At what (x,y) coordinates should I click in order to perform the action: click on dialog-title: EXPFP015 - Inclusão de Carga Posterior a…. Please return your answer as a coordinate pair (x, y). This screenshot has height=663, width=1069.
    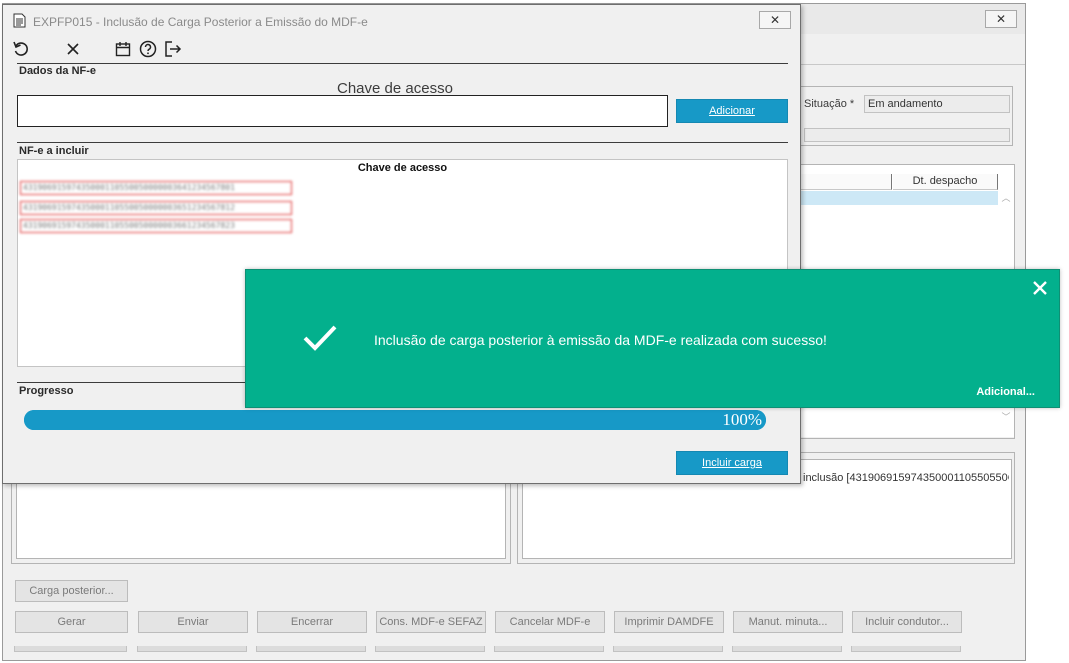
    Looking at the image, I should click on (200, 22).